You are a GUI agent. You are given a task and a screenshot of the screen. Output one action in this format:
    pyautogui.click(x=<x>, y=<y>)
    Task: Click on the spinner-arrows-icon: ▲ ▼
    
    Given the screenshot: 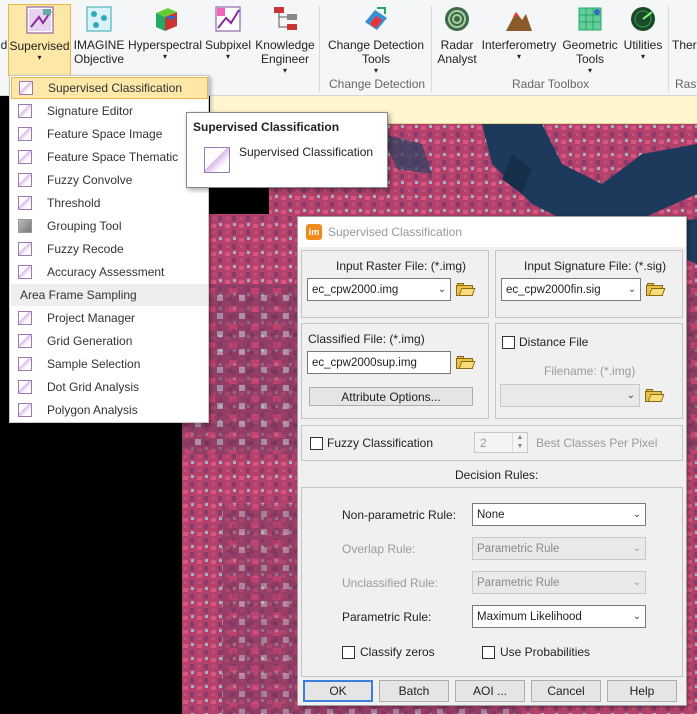 What is the action you would take?
    pyautogui.click(x=519, y=442)
    